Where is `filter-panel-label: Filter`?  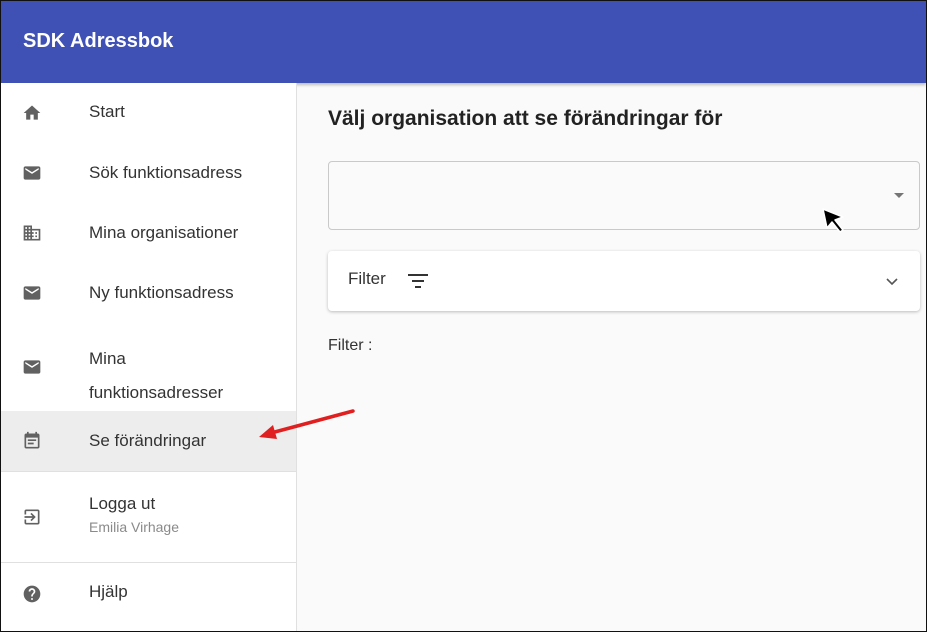
filter-panel-label: Filter is located at coordinates (367, 278).